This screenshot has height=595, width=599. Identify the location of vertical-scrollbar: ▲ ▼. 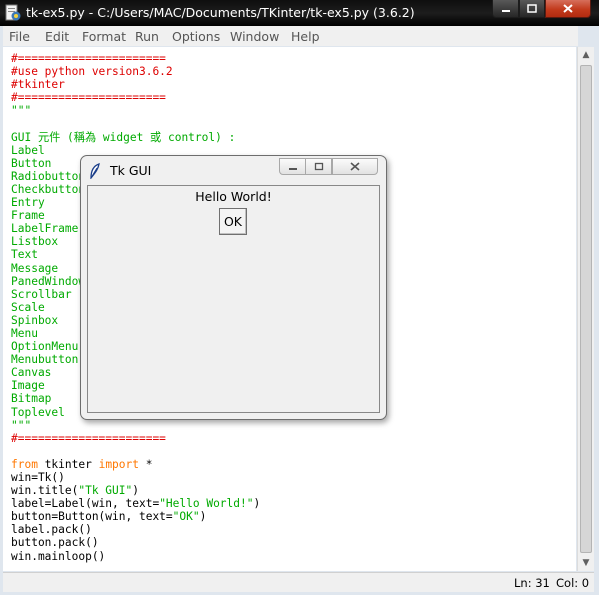
(585, 309).